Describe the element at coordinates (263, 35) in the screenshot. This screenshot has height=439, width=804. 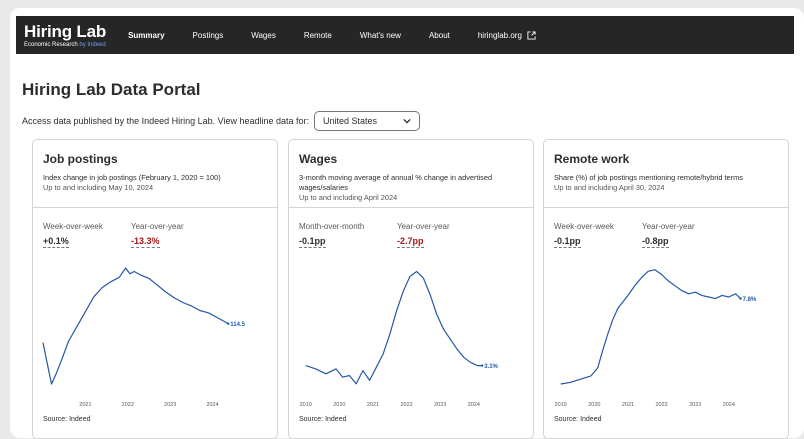
I see `nav-wages: Wages` at that location.